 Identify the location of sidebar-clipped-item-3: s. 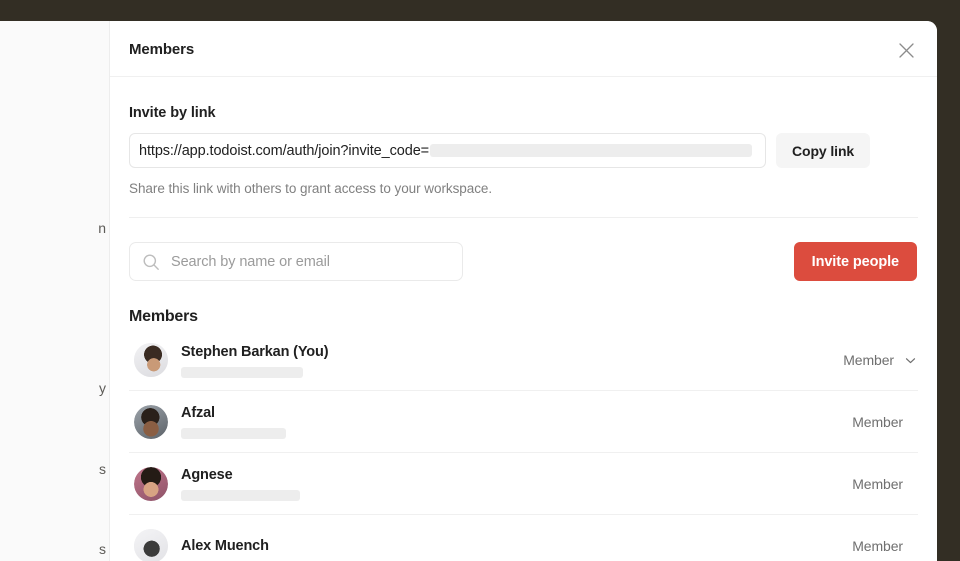
(54, 469).